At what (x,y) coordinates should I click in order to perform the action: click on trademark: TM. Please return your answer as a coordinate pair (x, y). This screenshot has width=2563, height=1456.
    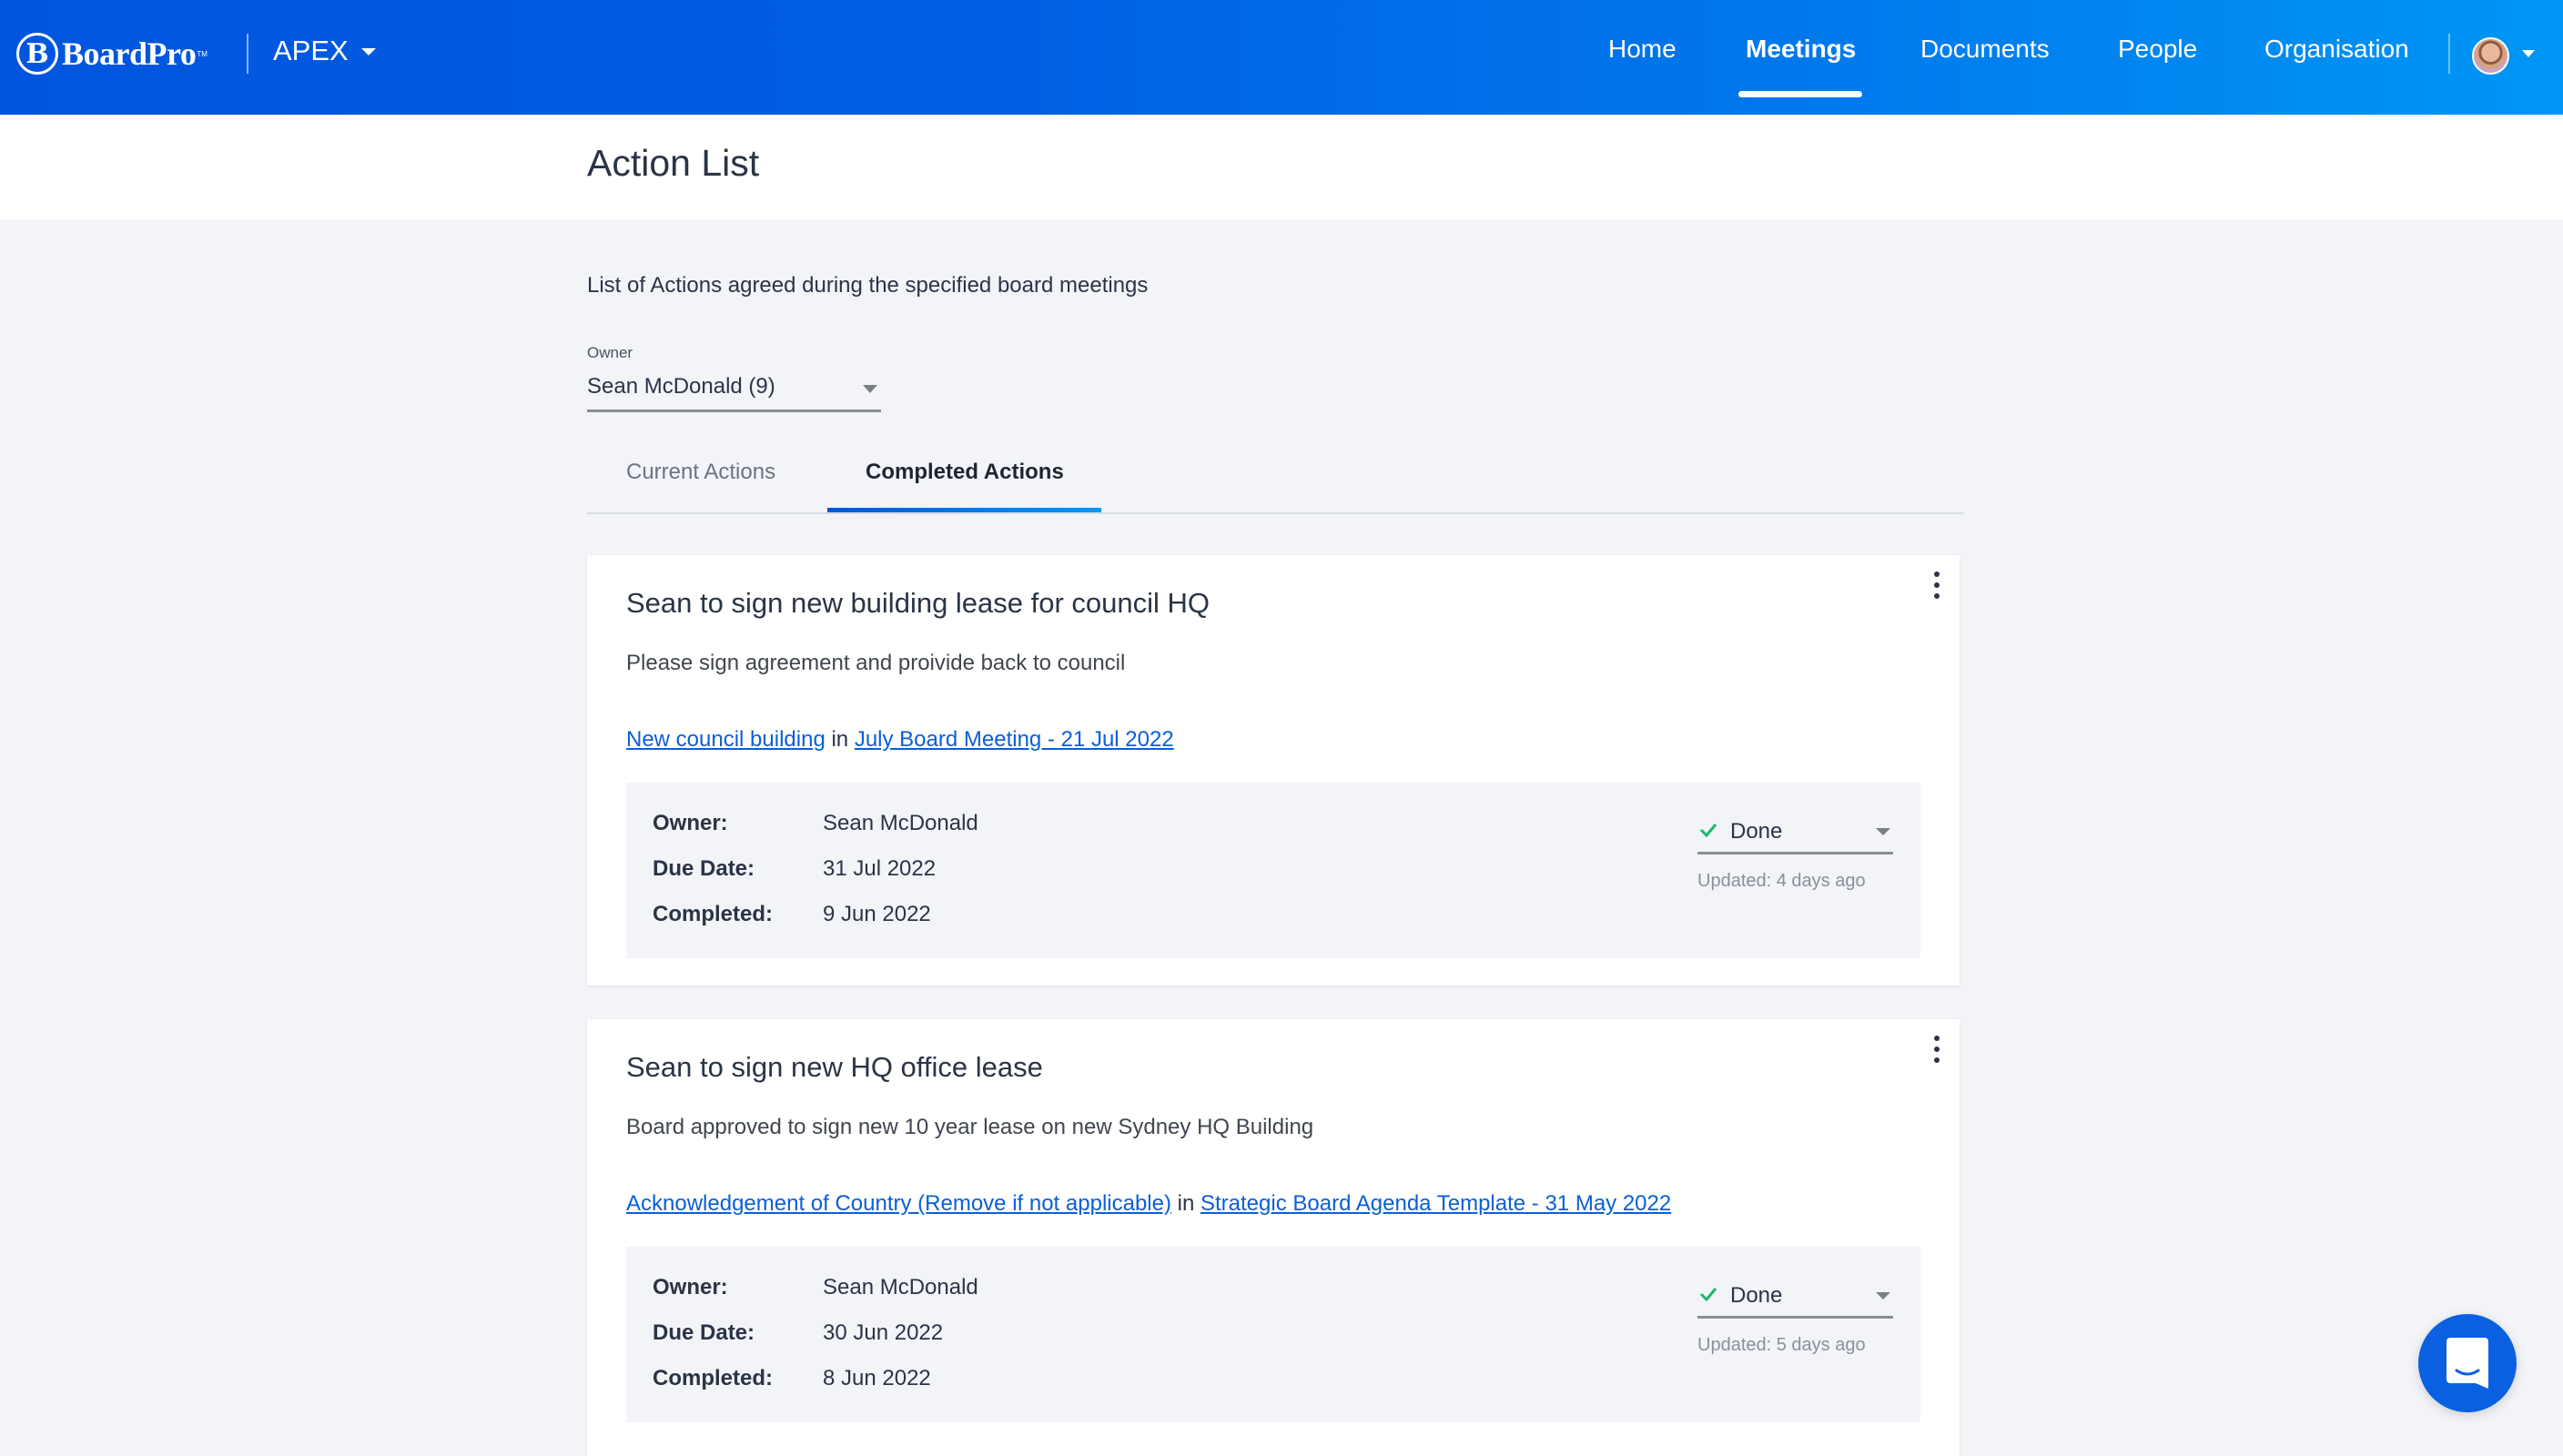
    Looking at the image, I should click on (202, 54).